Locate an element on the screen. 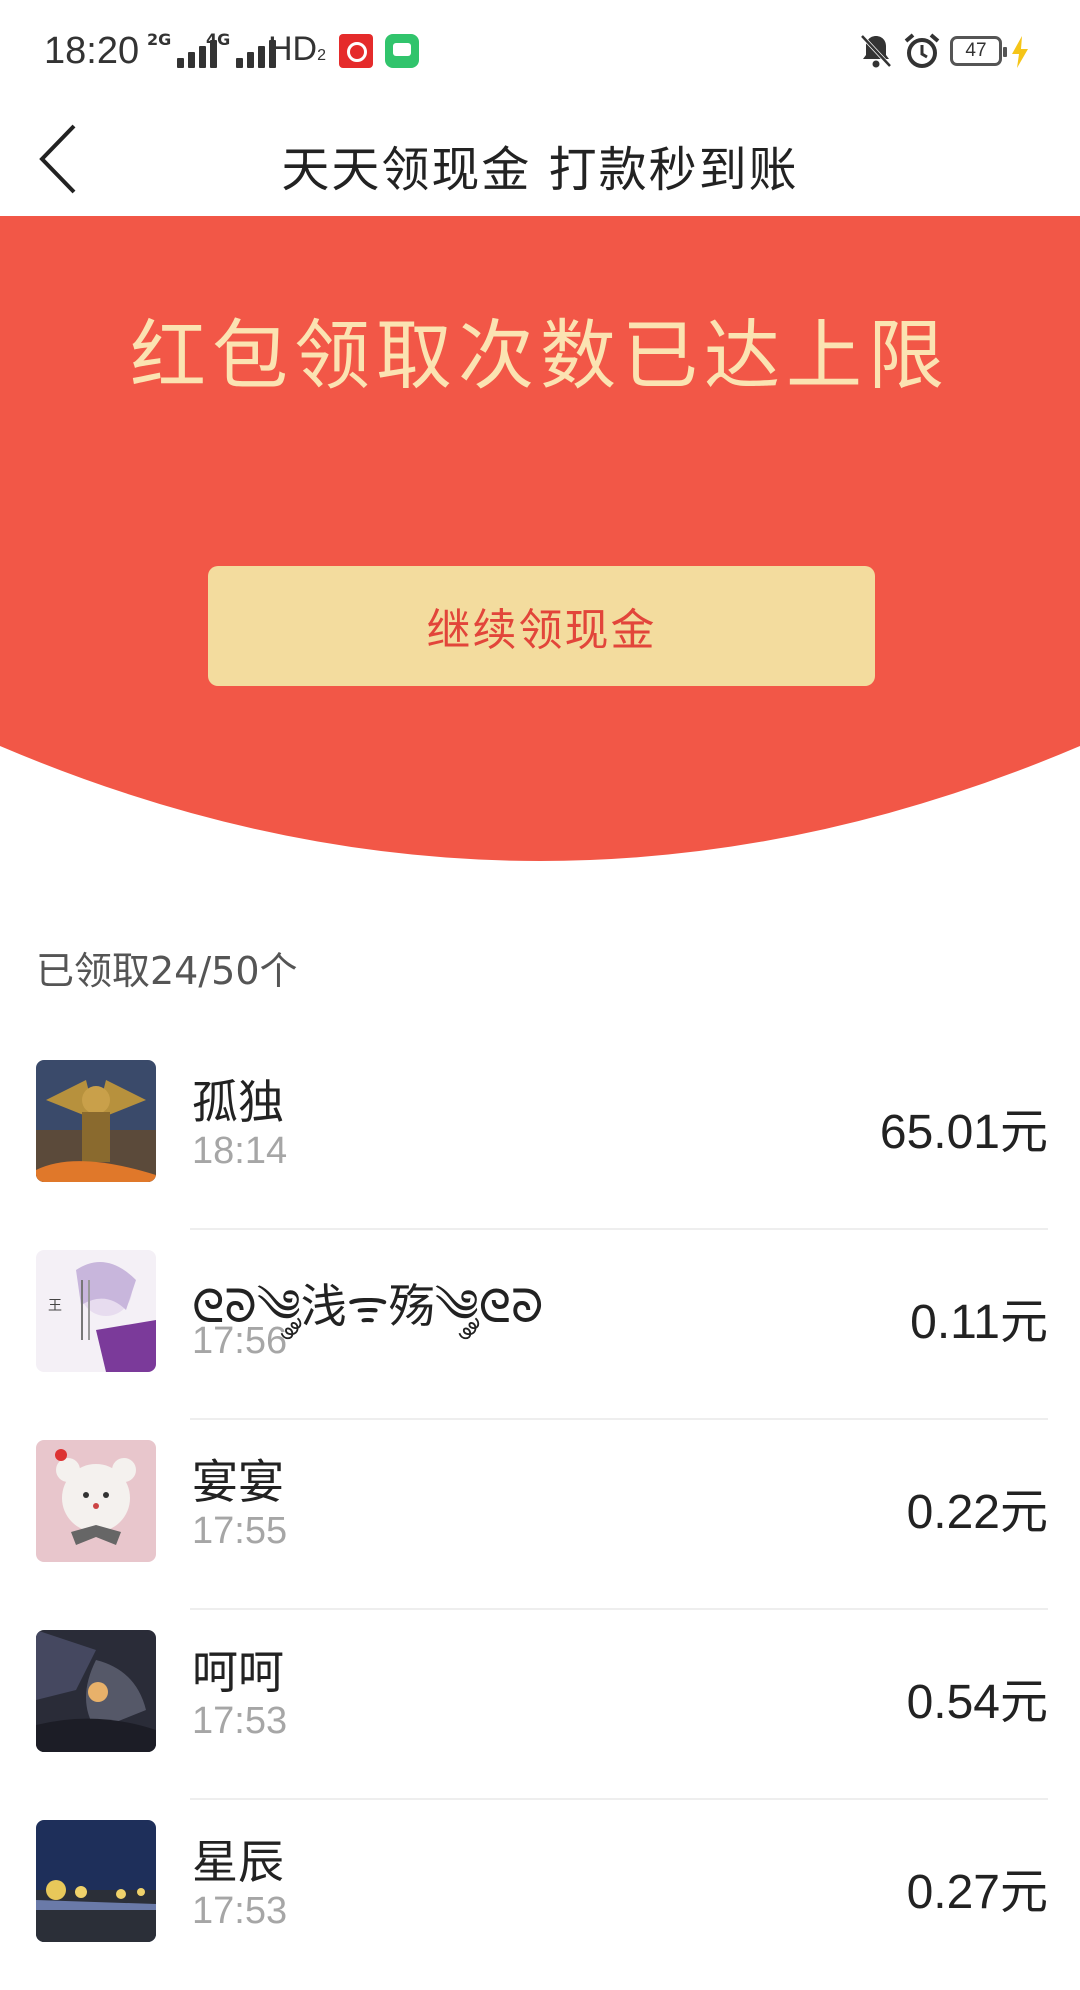 This screenshot has height=1990, width=1080. record-name: 孤独 is located at coordinates (238, 1102).